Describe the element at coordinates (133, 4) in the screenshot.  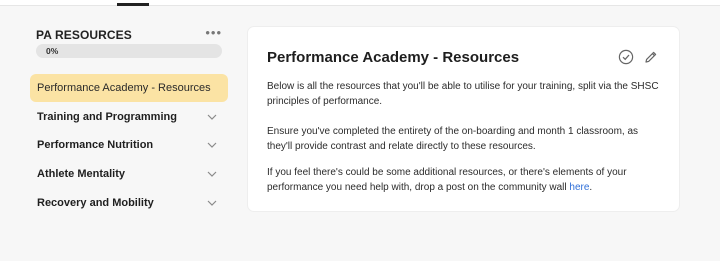
I see `active-tab-indicator` at that location.